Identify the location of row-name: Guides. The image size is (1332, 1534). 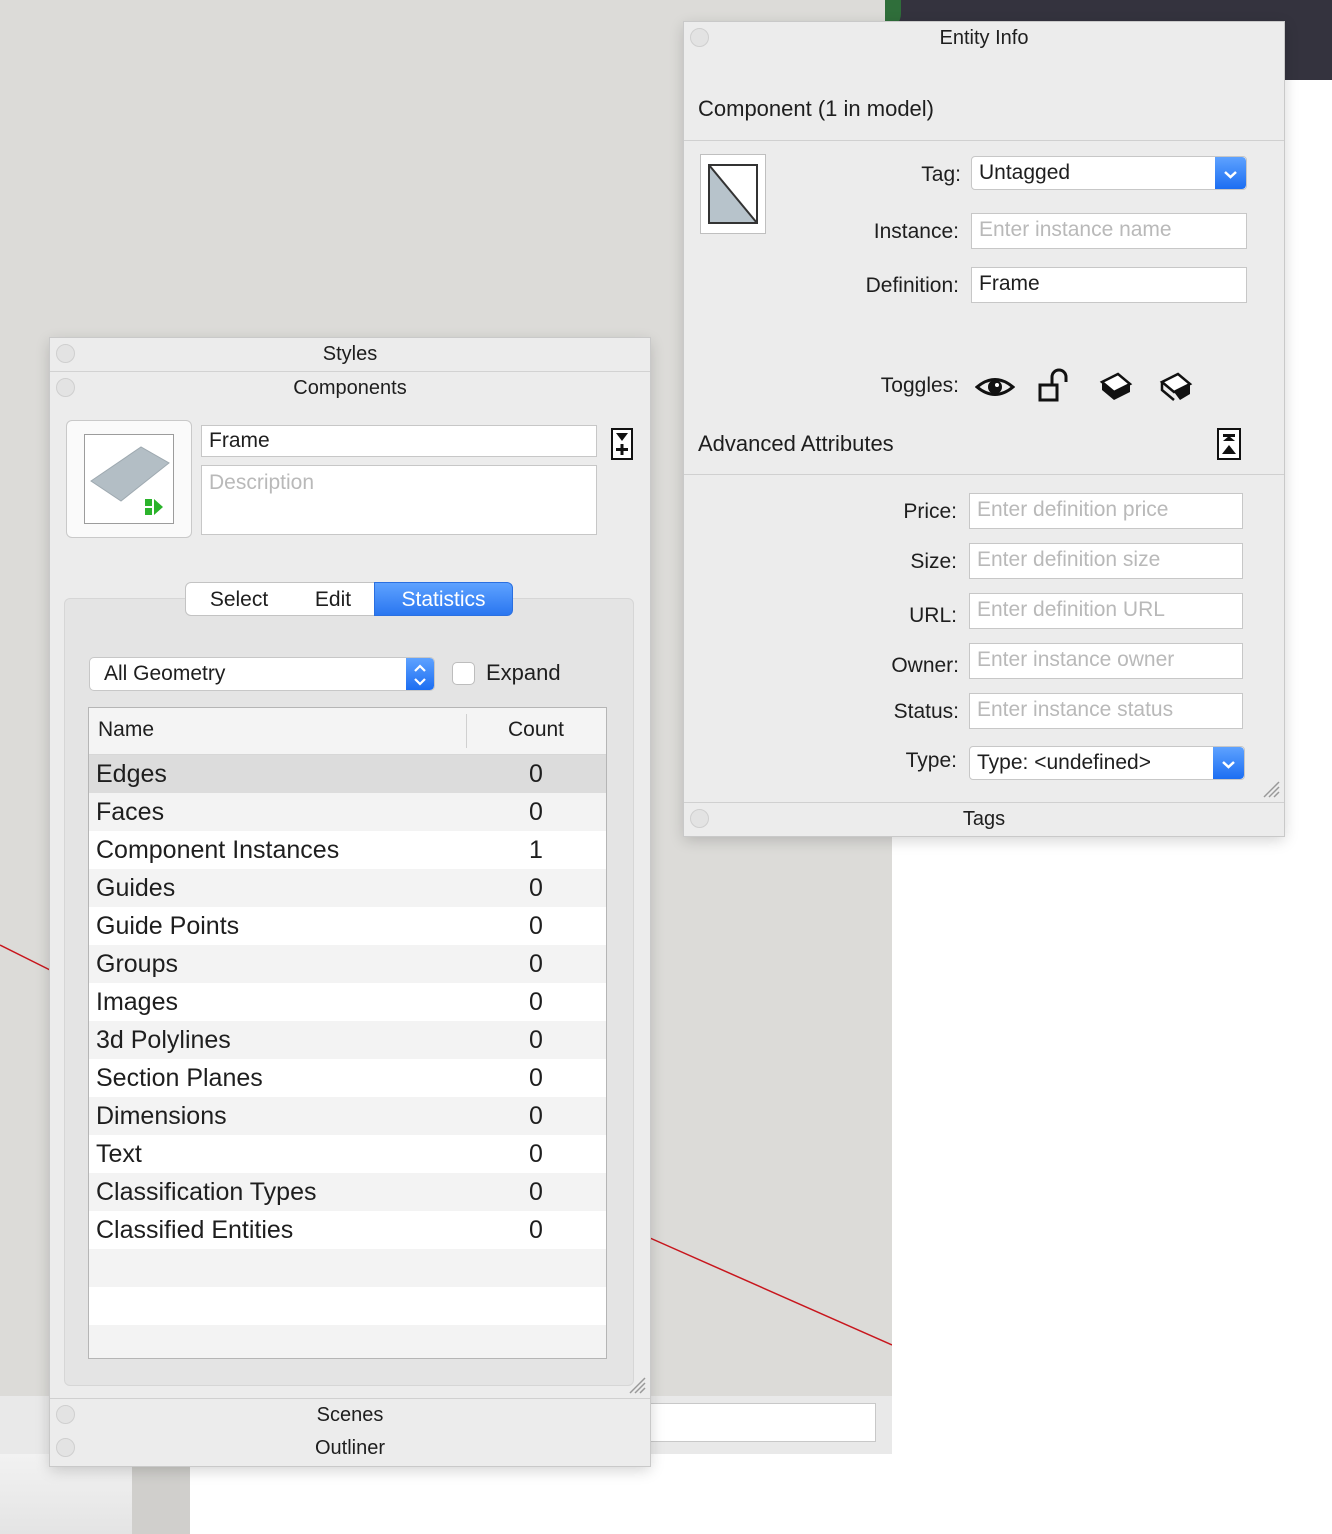
(136, 888).